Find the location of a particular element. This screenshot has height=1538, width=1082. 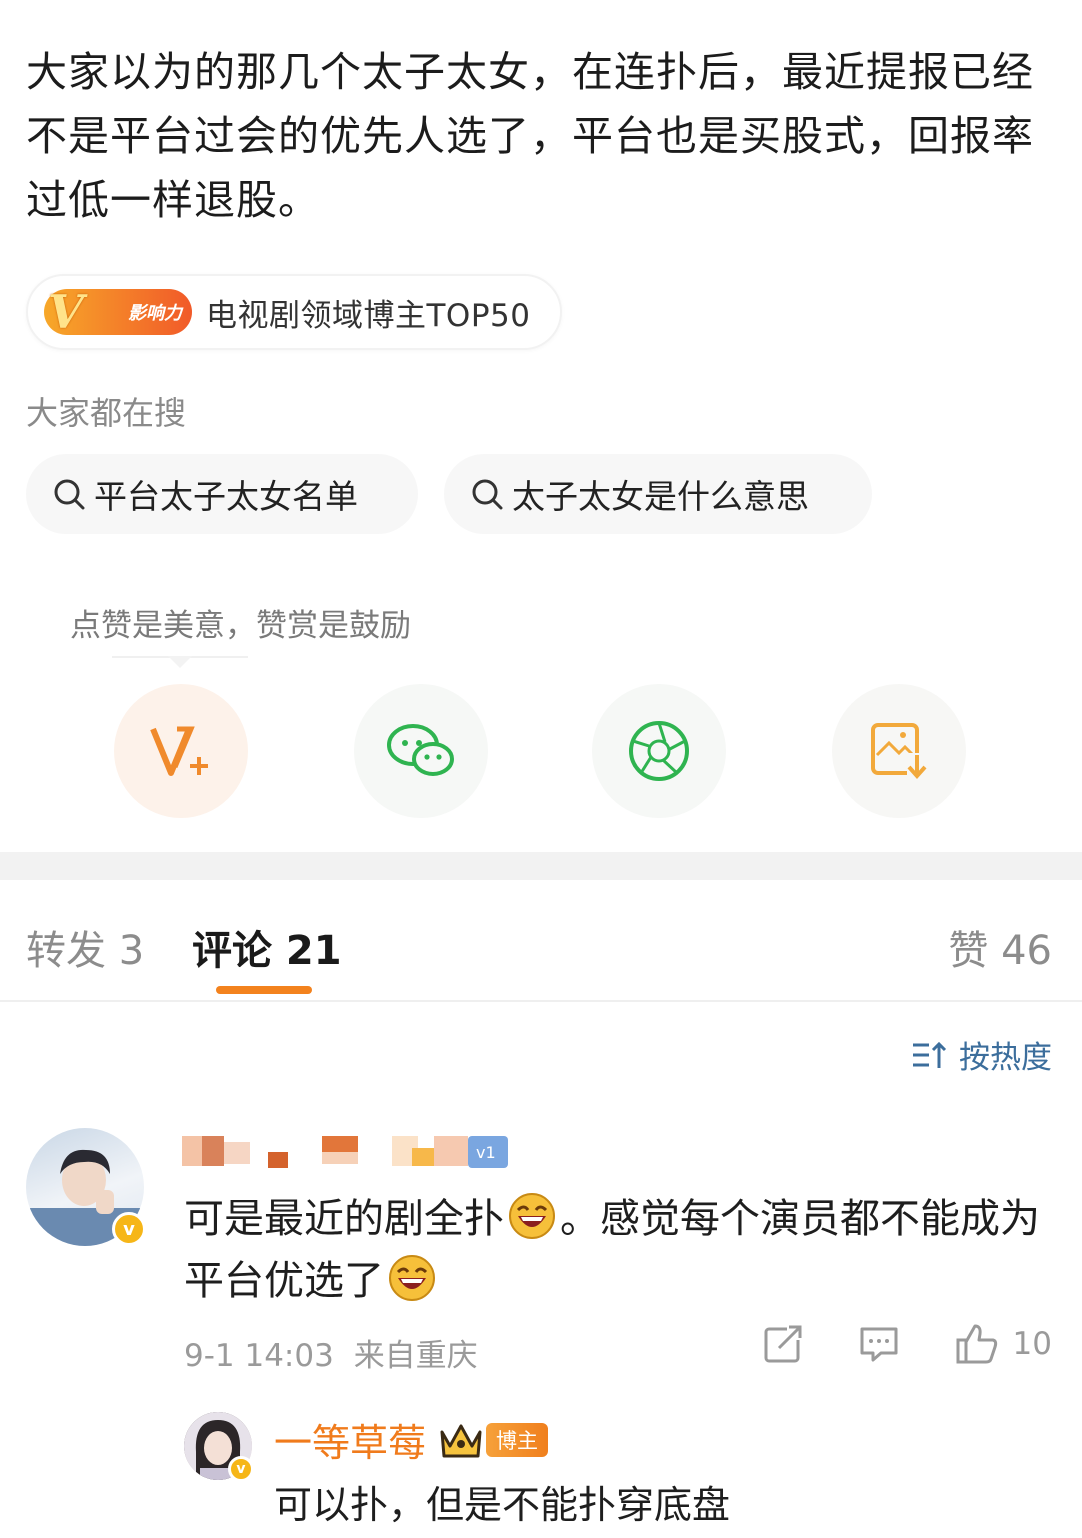

sort-icon is located at coordinates (930, 1054).